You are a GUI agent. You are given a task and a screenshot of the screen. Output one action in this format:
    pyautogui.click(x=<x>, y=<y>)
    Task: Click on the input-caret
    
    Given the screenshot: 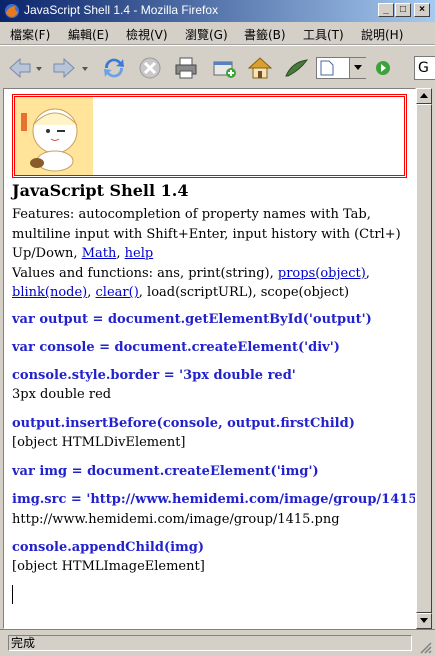 What is the action you would take?
    pyautogui.click(x=12, y=594)
    